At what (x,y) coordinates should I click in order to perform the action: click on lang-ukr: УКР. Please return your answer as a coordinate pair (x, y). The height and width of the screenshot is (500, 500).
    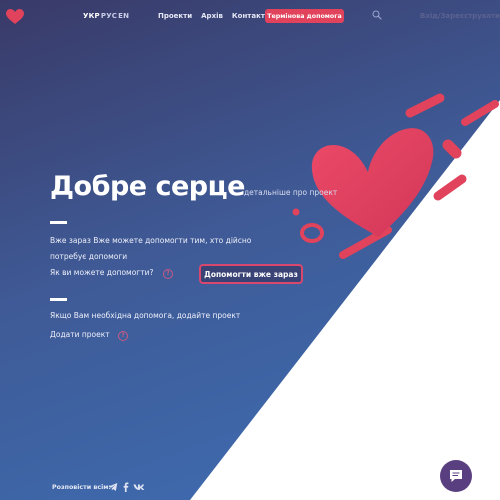
    Looking at the image, I should click on (91, 16).